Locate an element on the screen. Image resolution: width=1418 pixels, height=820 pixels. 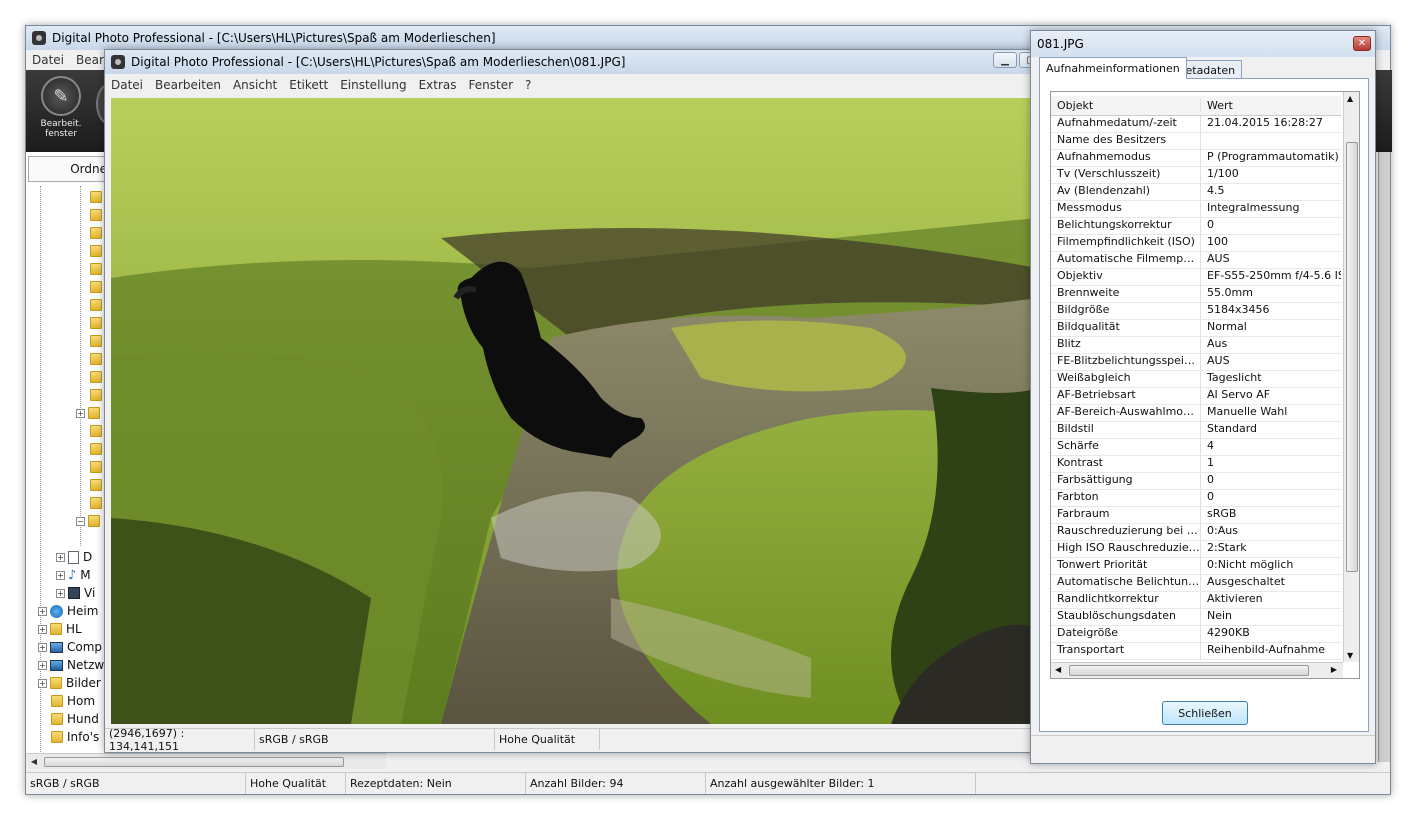
table-cell-objekt: Messmodus is located at coordinates (1126, 209).